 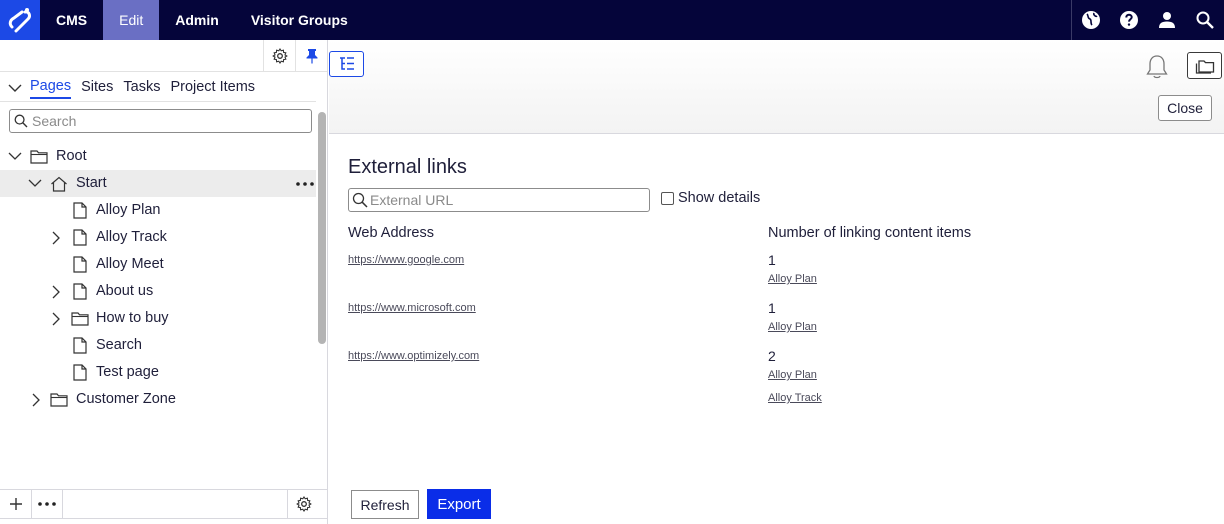 What do you see at coordinates (158, 183) in the screenshot?
I see `tree-item-start: Start` at bounding box center [158, 183].